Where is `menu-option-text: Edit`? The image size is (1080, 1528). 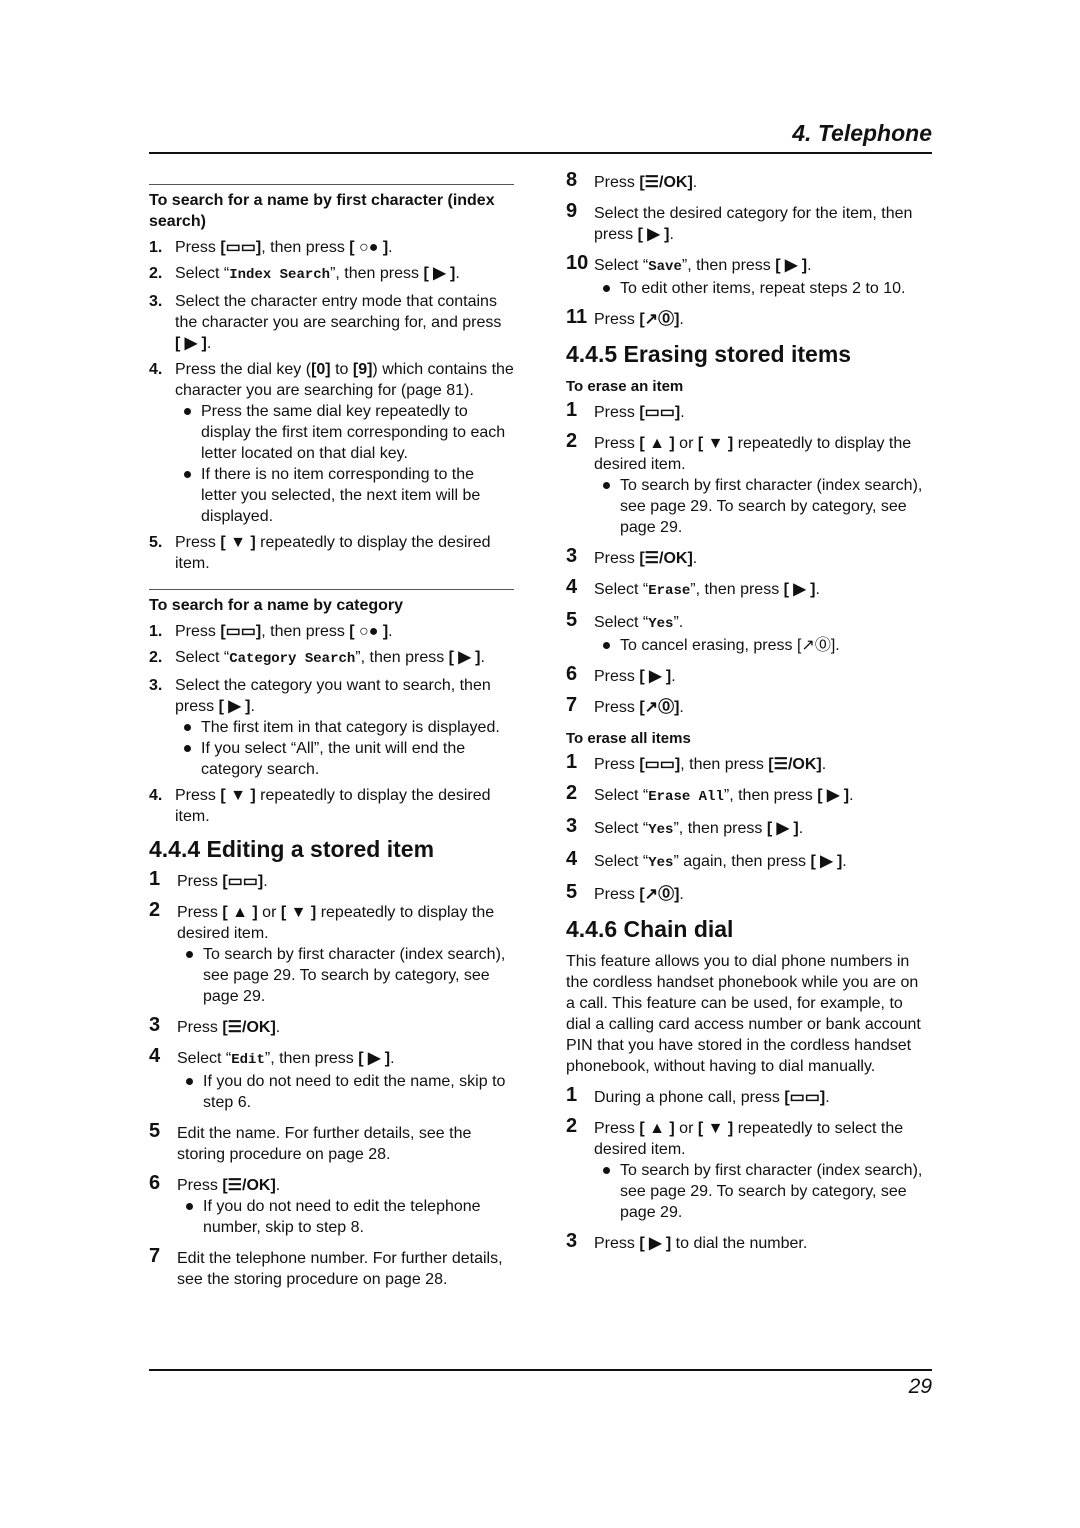
menu-option-text: Edit is located at coordinates (248, 1060).